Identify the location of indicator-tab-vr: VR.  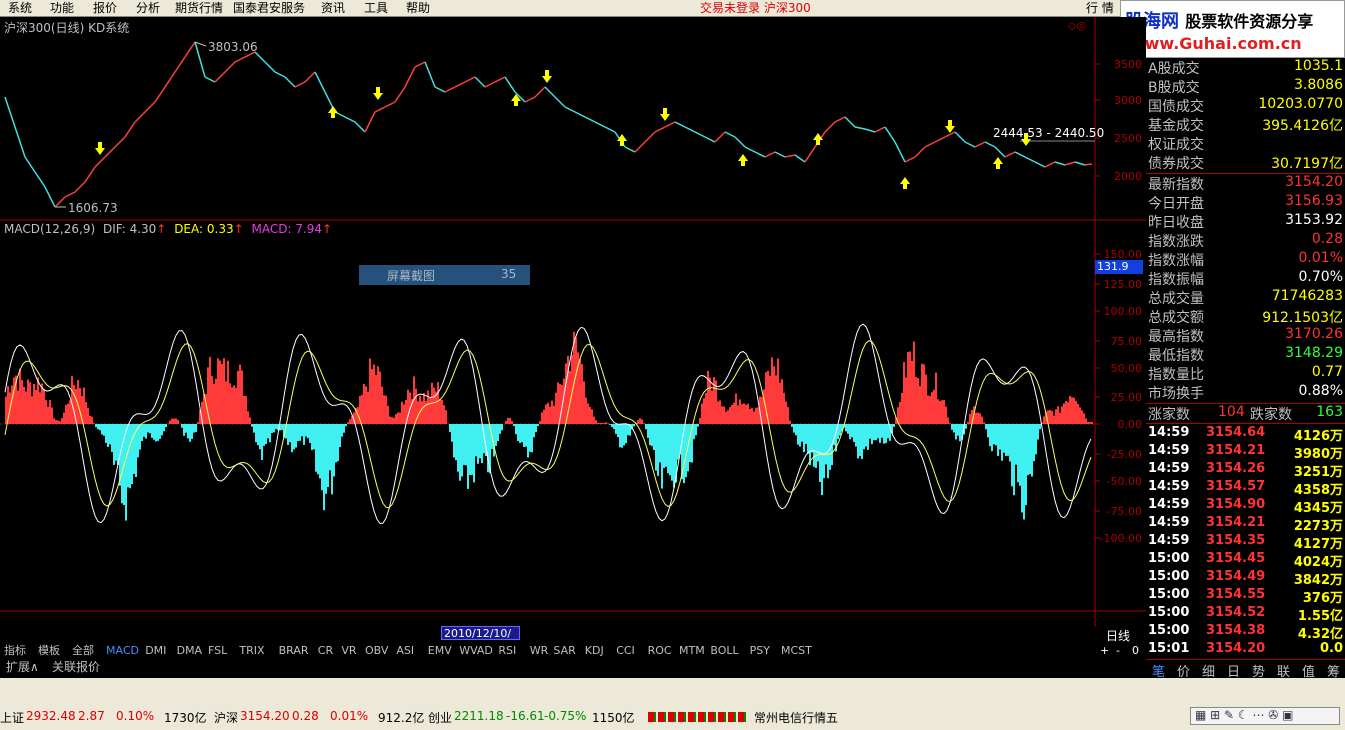
(348, 650).